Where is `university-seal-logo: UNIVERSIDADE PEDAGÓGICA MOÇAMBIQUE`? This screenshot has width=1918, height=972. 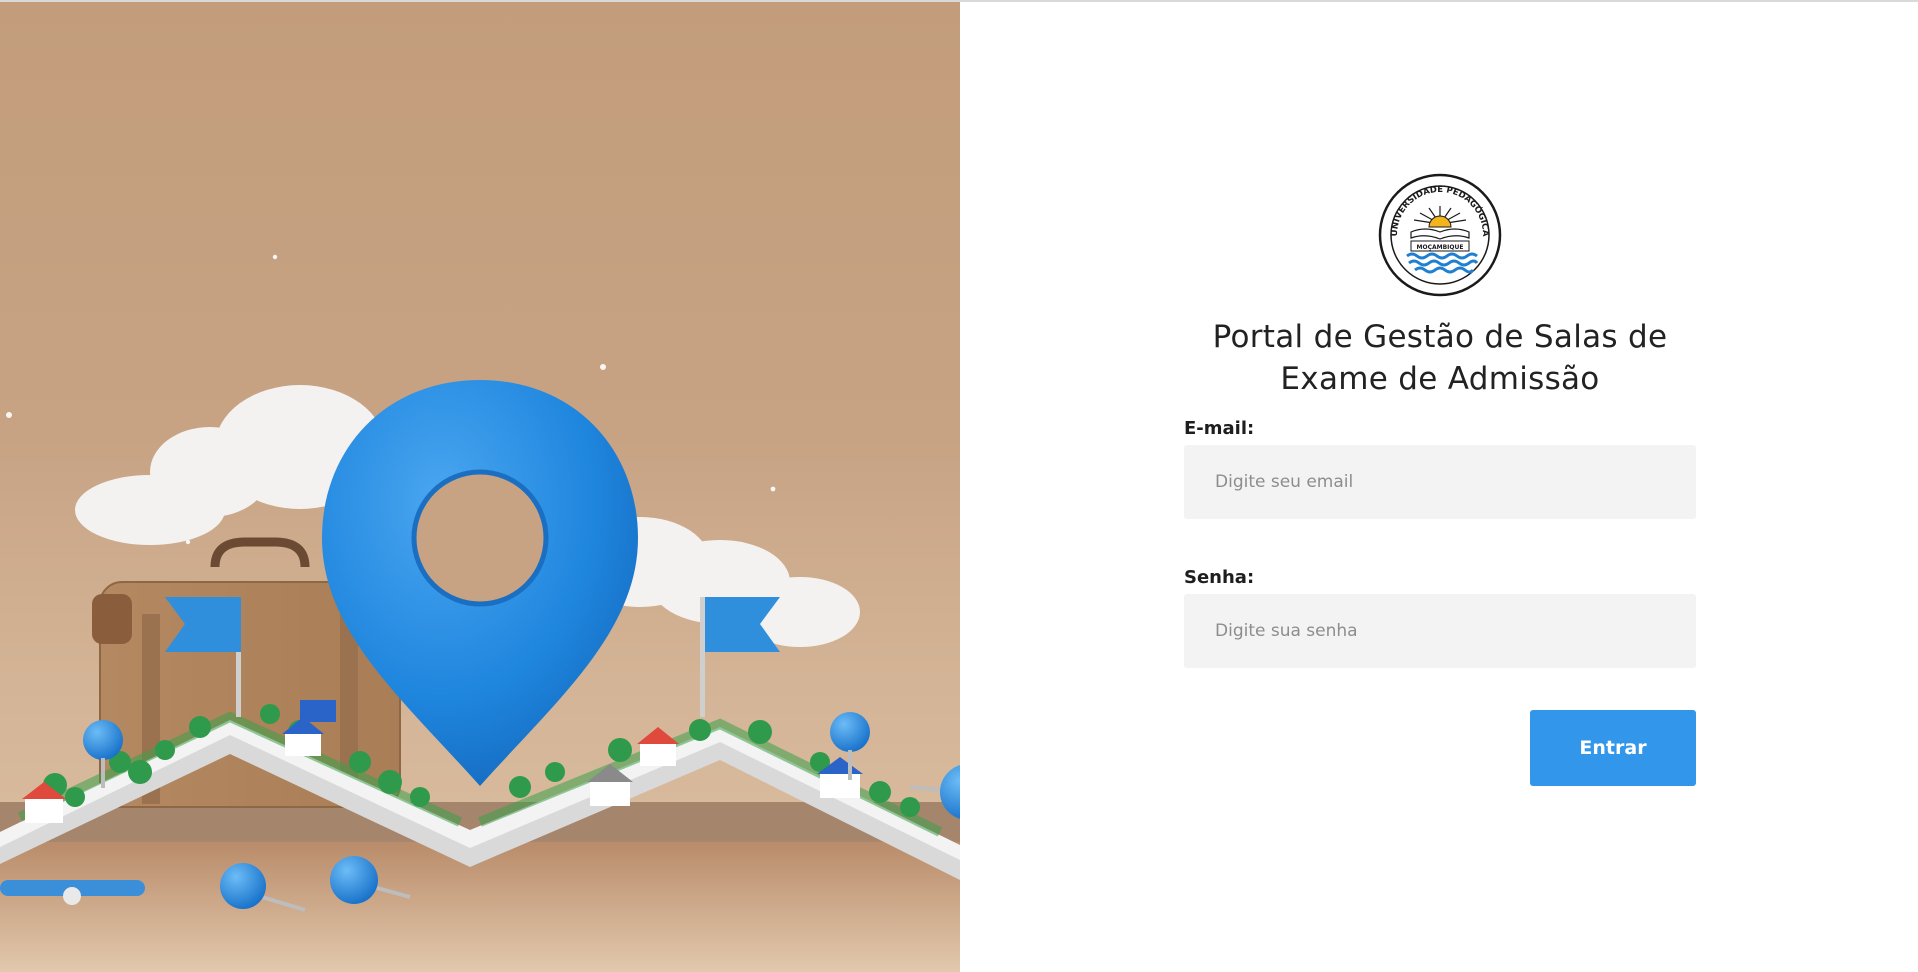 university-seal-logo: UNIVERSIDADE PEDAGÓGICA MOÇAMBIQUE is located at coordinates (1440, 235).